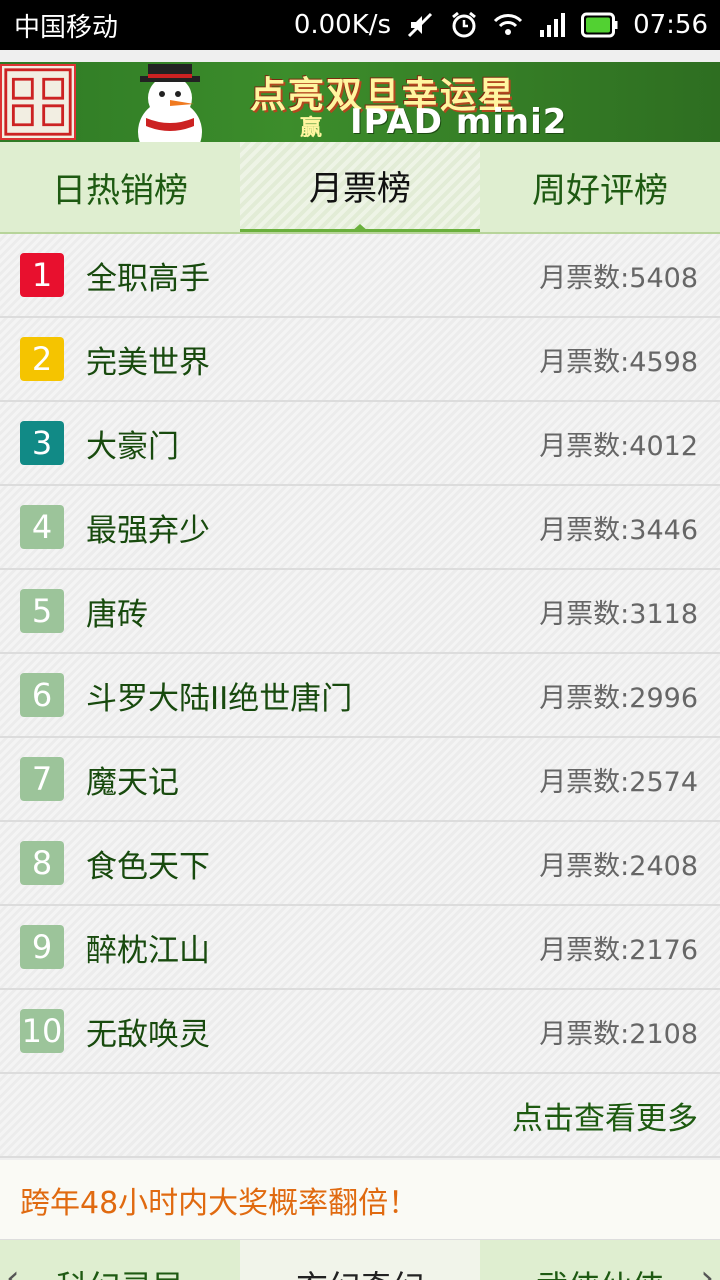  What do you see at coordinates (618, 530) in the screenshot?
I see `ticket-count: 月票数:3446` at bounding box center [618, 530].